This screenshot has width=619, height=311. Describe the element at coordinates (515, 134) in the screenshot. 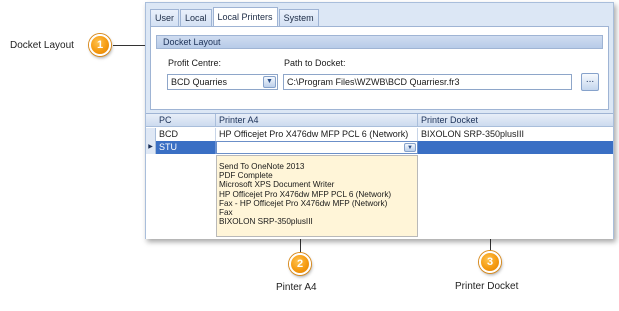

I see `cell-printer-docket: BIXOLON SRP-350plusIII` at that location.